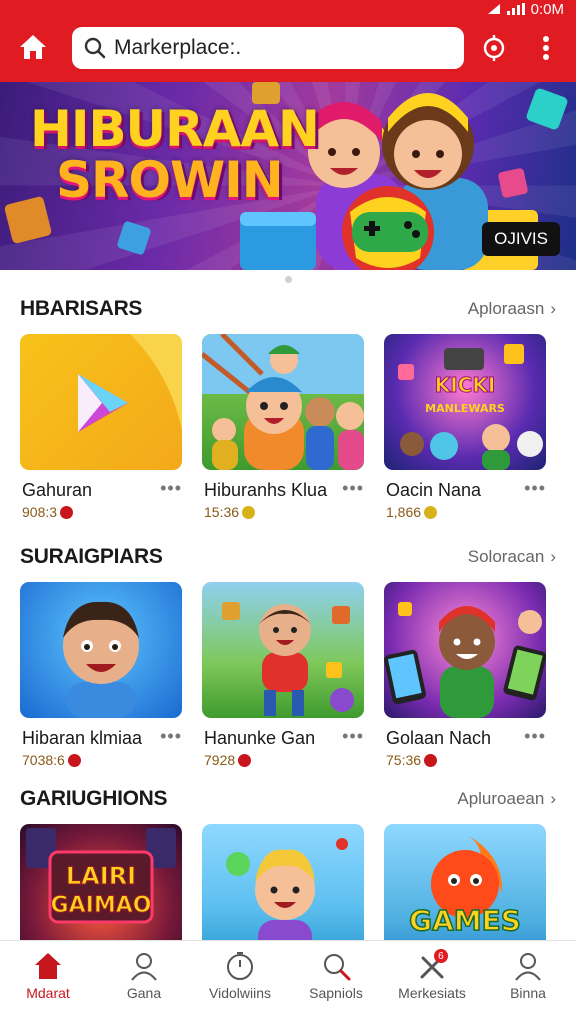  Describe the element at coordinates (175, 129) in the screenshot. I see `banner-title-line1: HIBURAAN` at that location.